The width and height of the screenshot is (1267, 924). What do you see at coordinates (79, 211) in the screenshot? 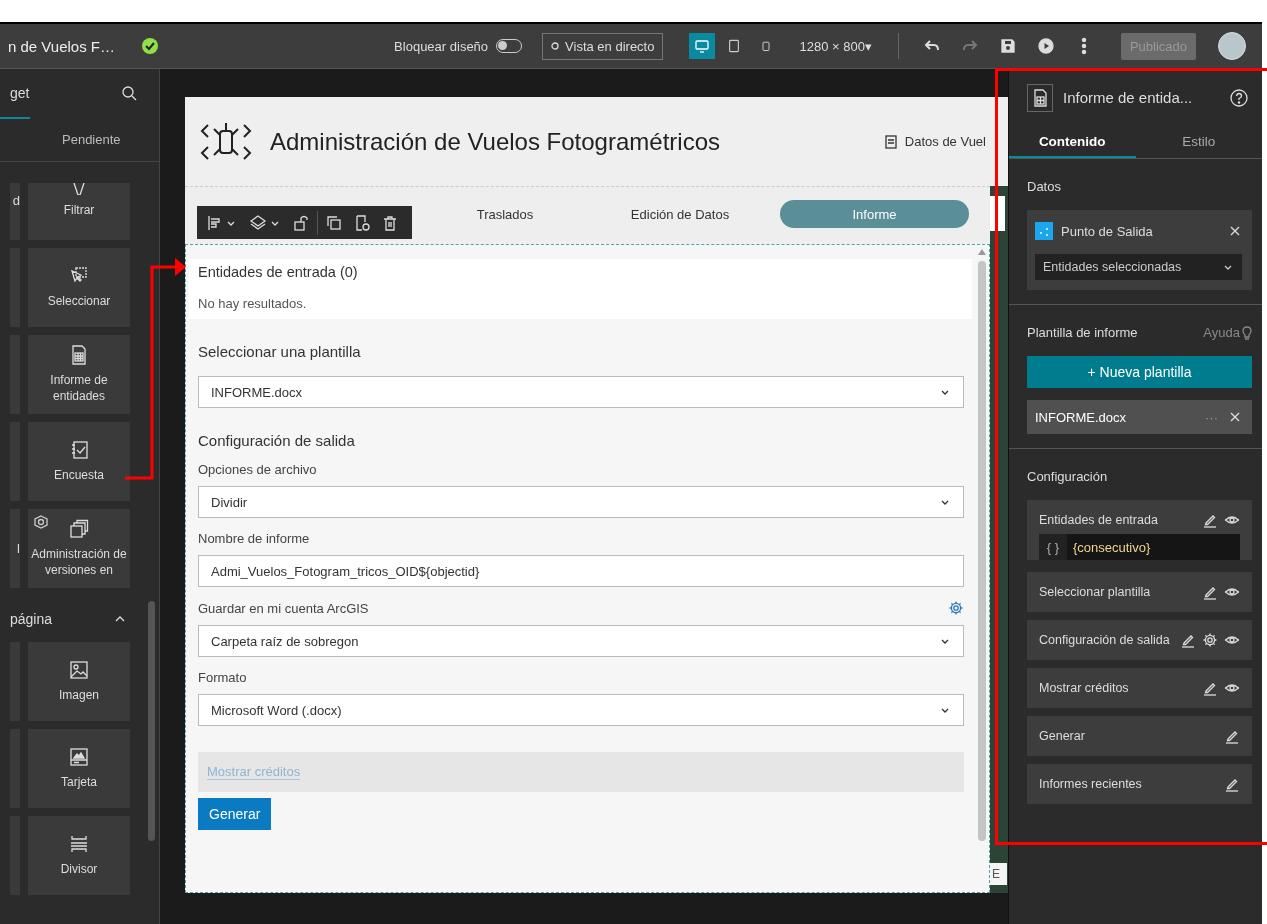
I see `widget-tile: Filtrar` at bounding box center [79, 211].